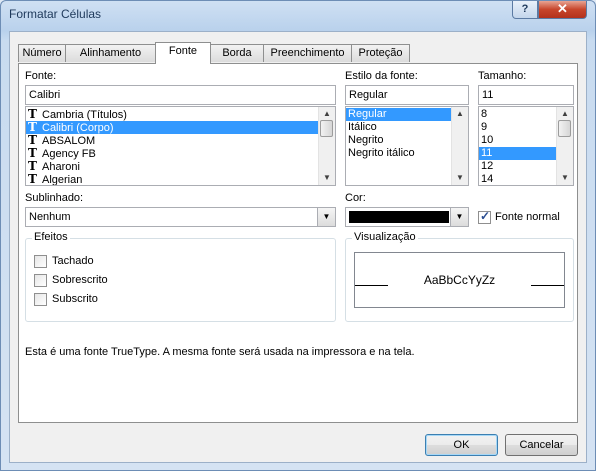 The width and height of the screenshot is (596, 471). I want to click on font-input: Calibri, so click(180, 95).